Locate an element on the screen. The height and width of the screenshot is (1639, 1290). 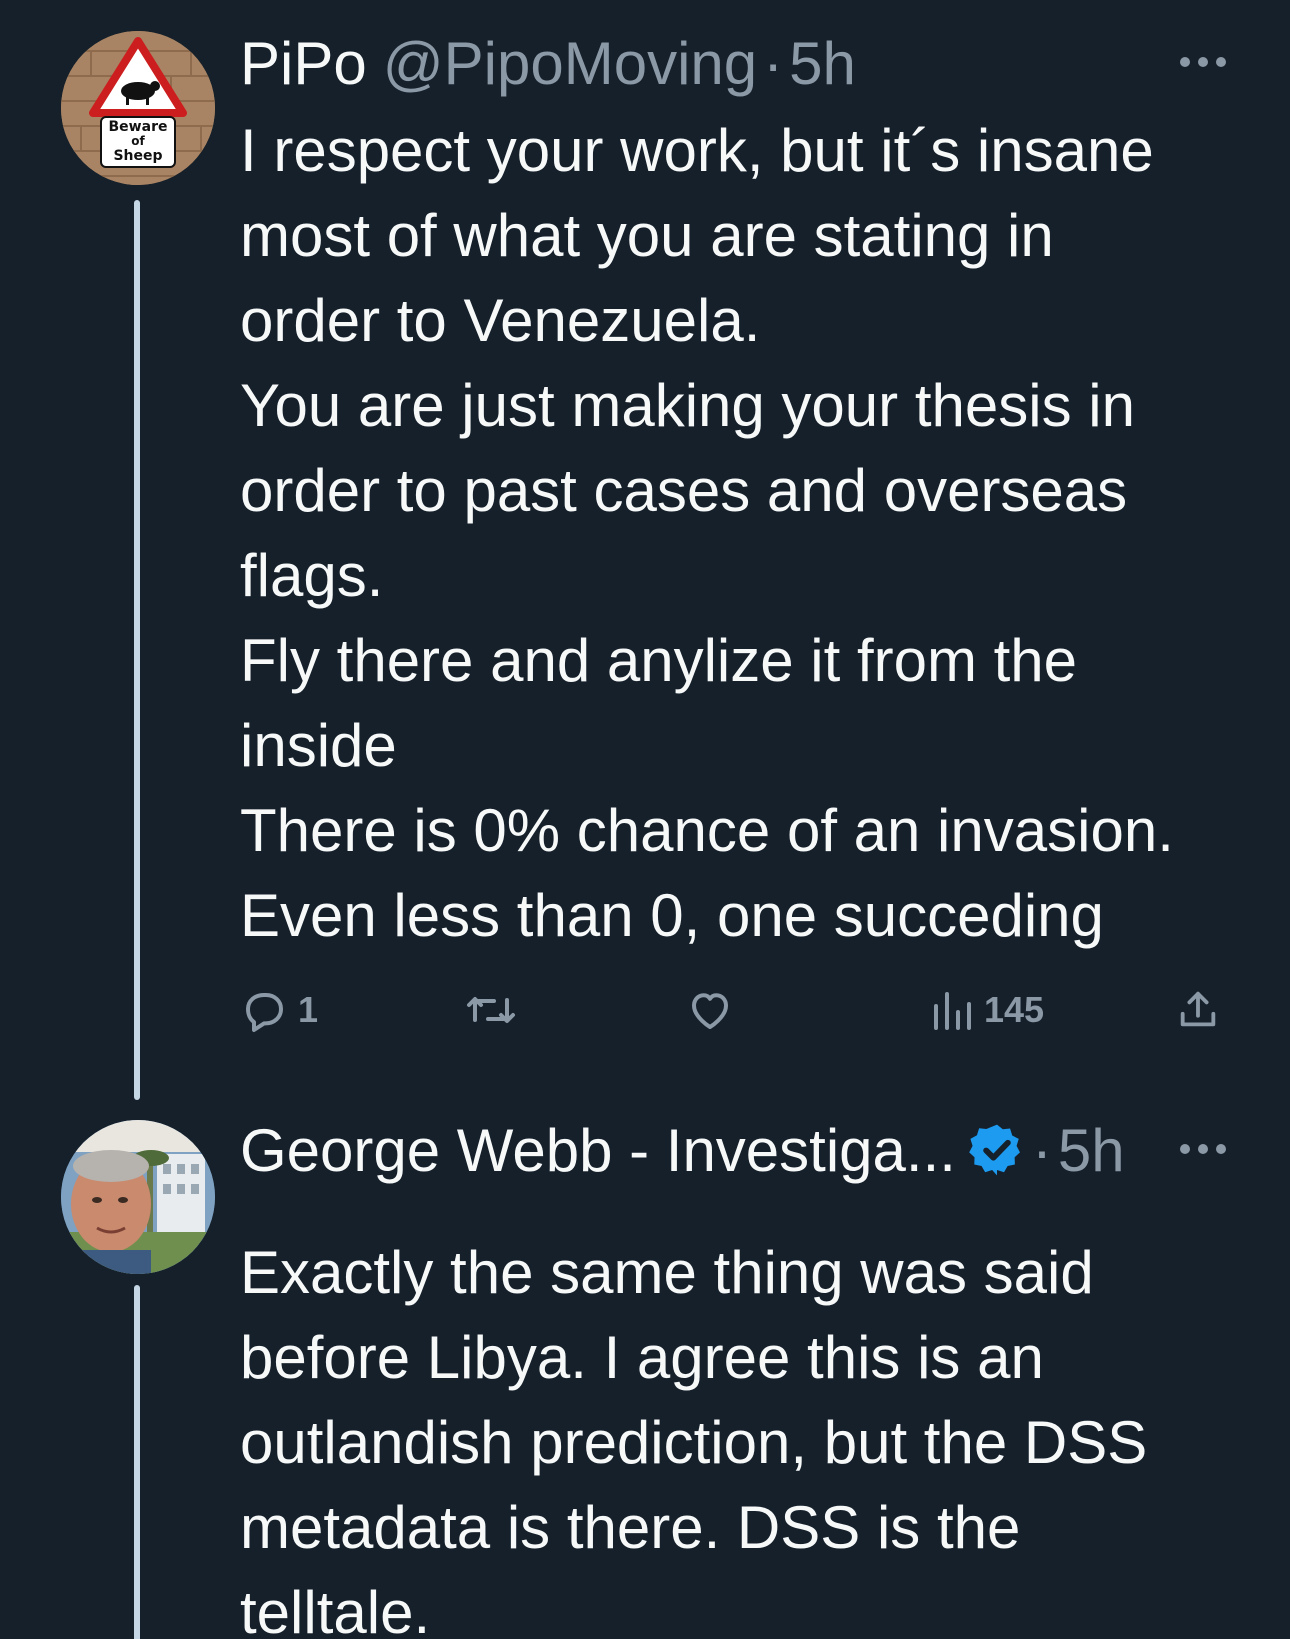
text-line: outlandish prediction, but the DSS is located at coordinates (694, 1442).